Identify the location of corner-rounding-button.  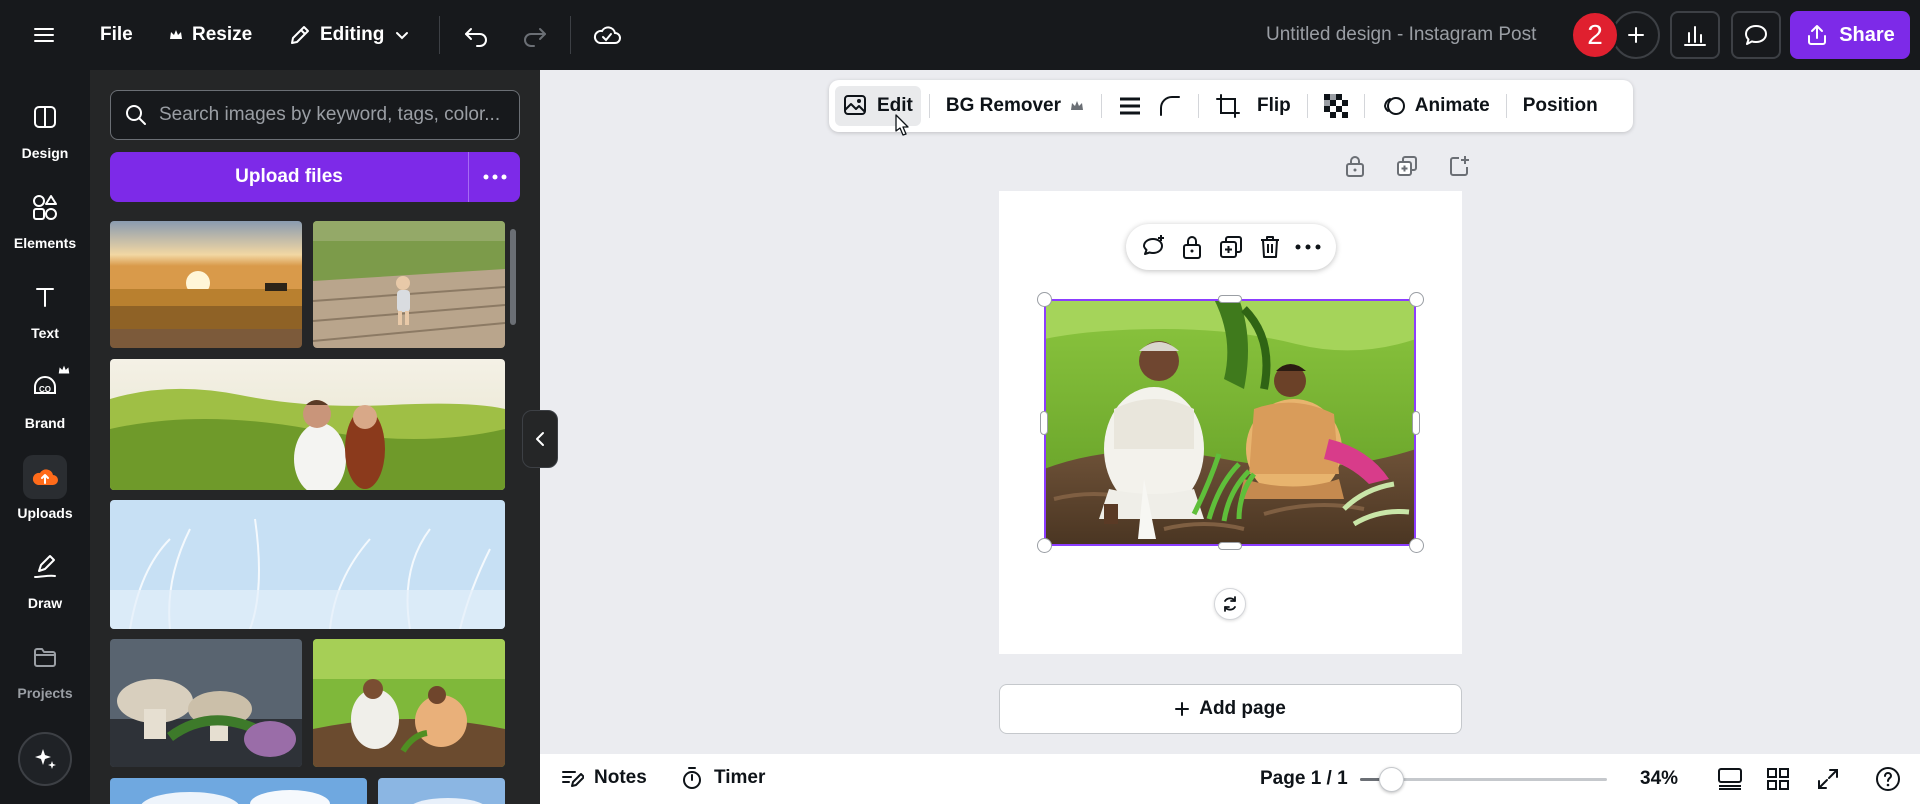
(1170, 106).